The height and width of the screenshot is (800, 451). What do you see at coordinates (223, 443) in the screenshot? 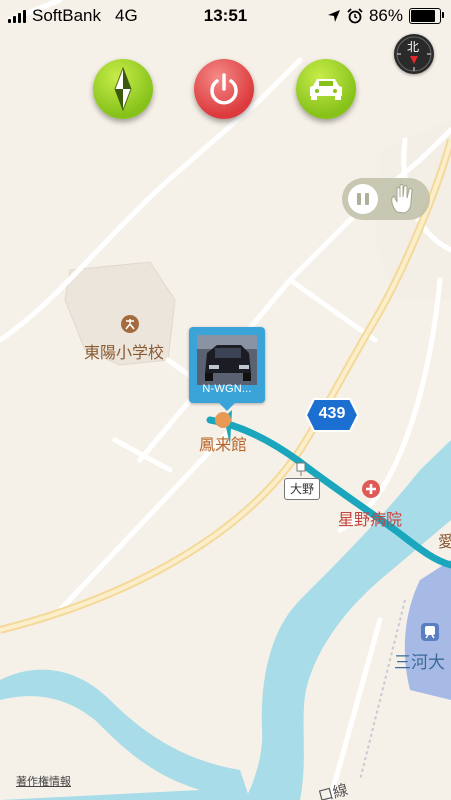
I see `hall-label: 鳳来館` at bounding box center [223, 443].